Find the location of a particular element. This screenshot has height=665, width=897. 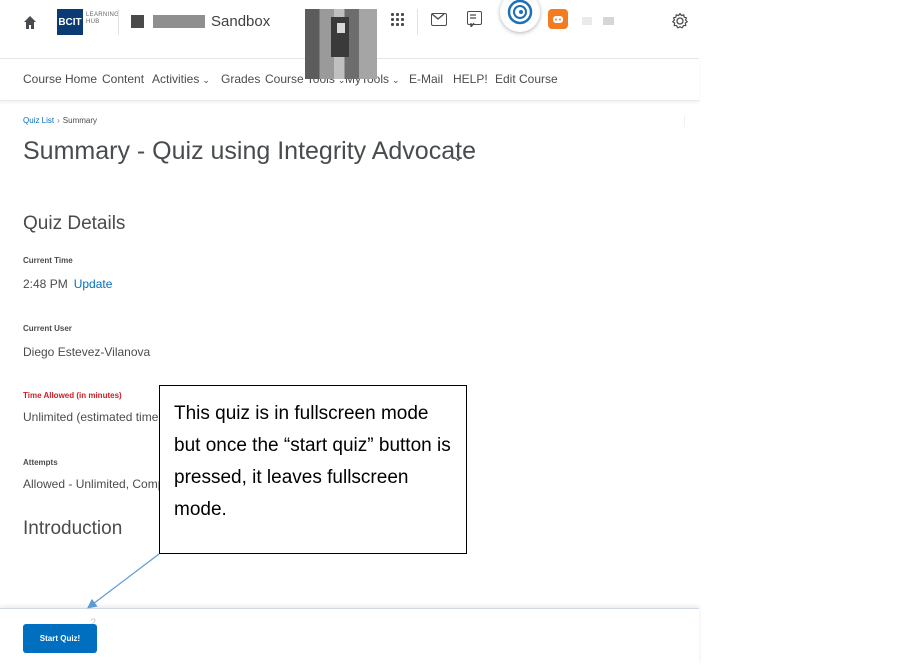

annotation-arrow is located at coordinates (123, 581).